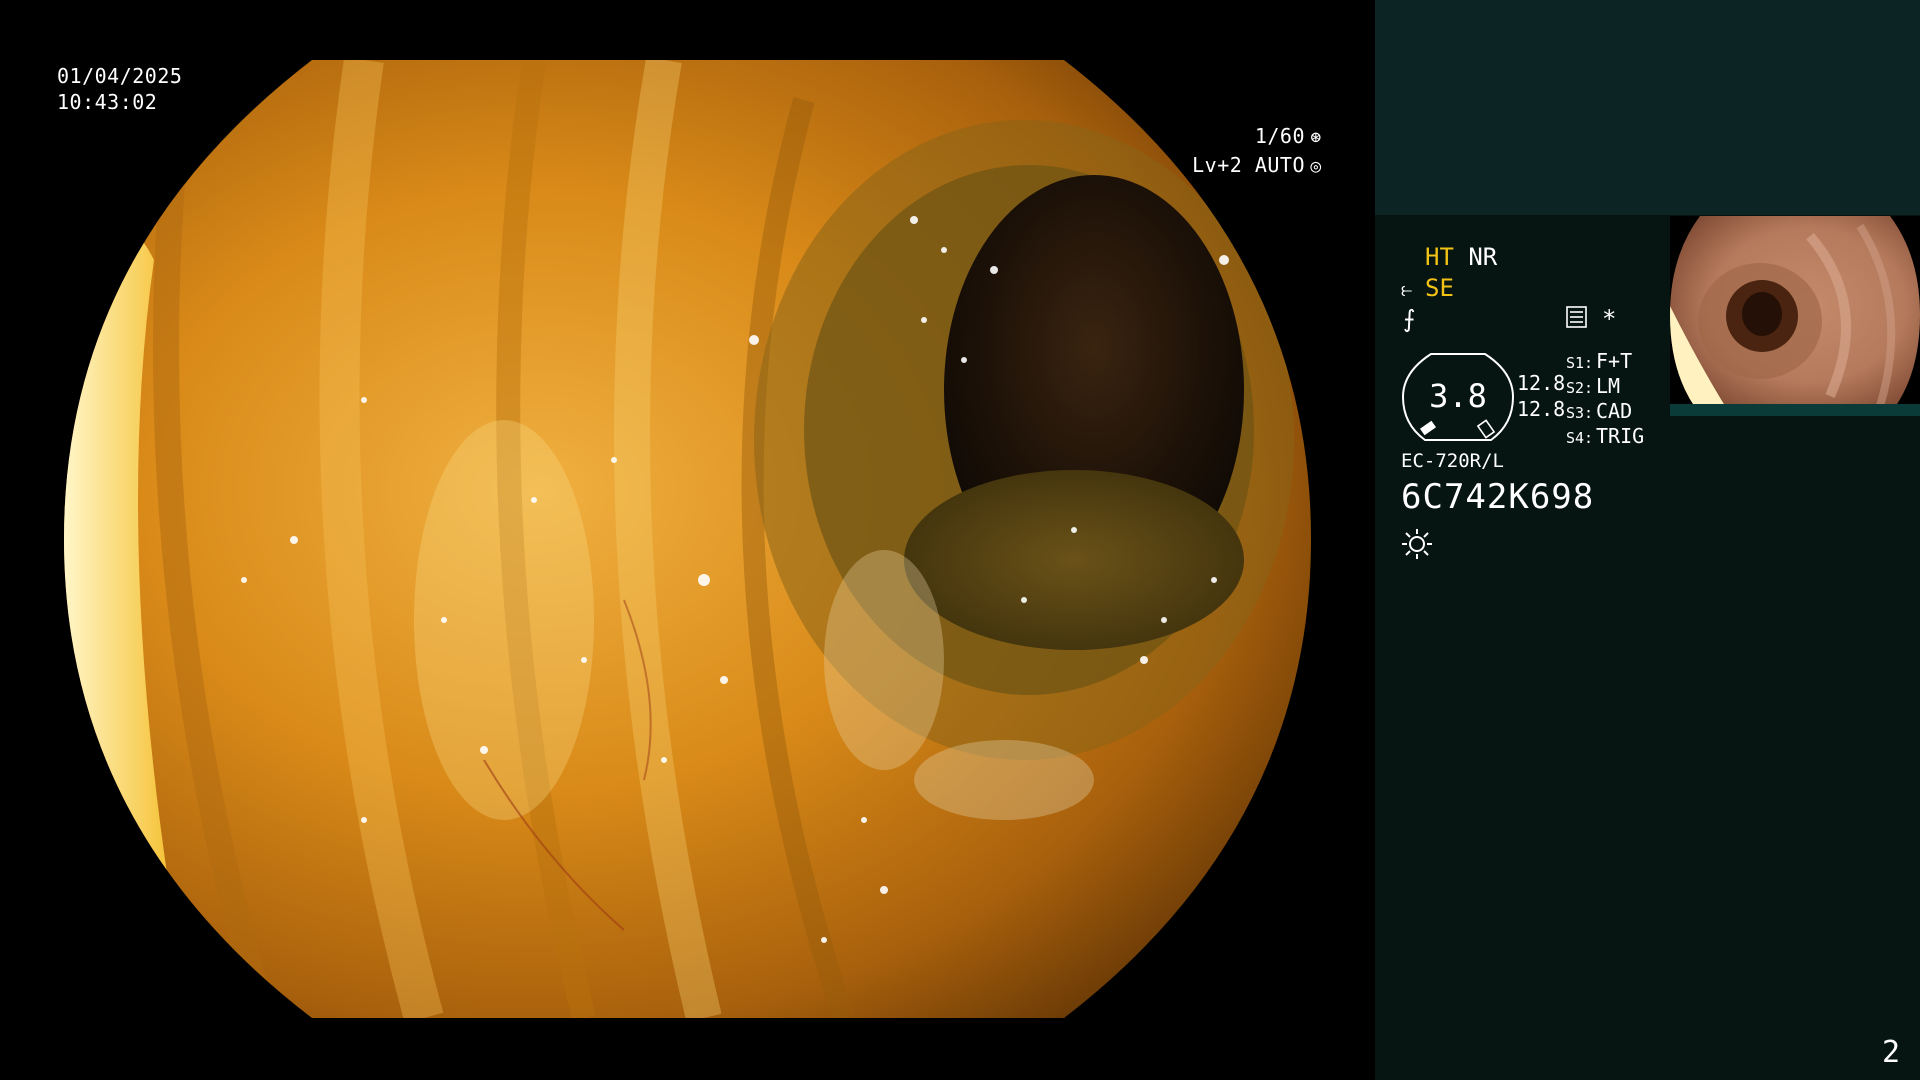  What do you see at coordinates (1580, 388) in the screenshot?
I see `switch-number: S2:` at bounding box center [1580, 388].